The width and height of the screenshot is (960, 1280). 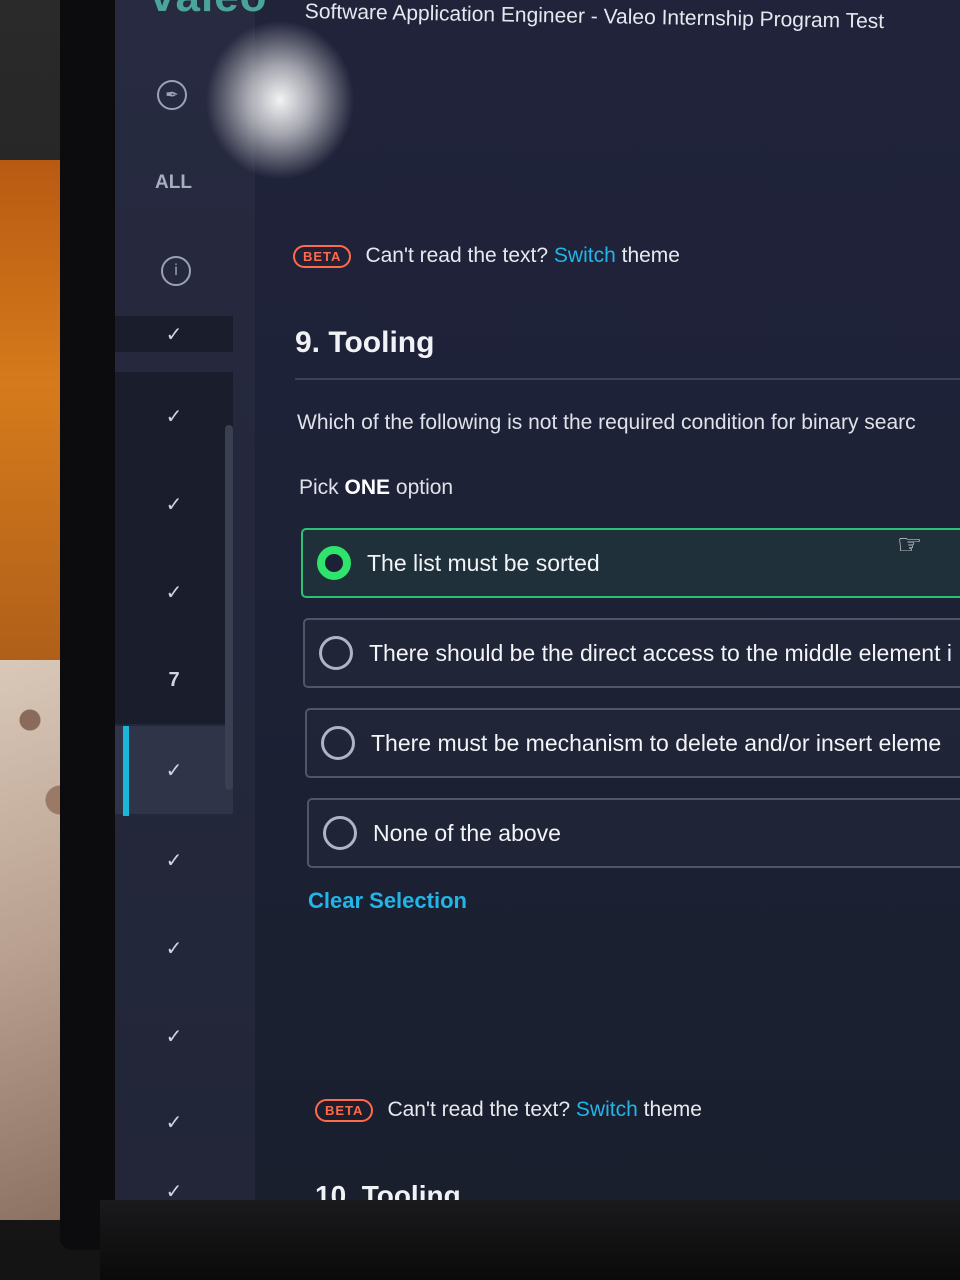 What do you see at coordinates (173, 183) in the screenshot?
I see `filter-all: ALL` at bounding box center [173, 183].